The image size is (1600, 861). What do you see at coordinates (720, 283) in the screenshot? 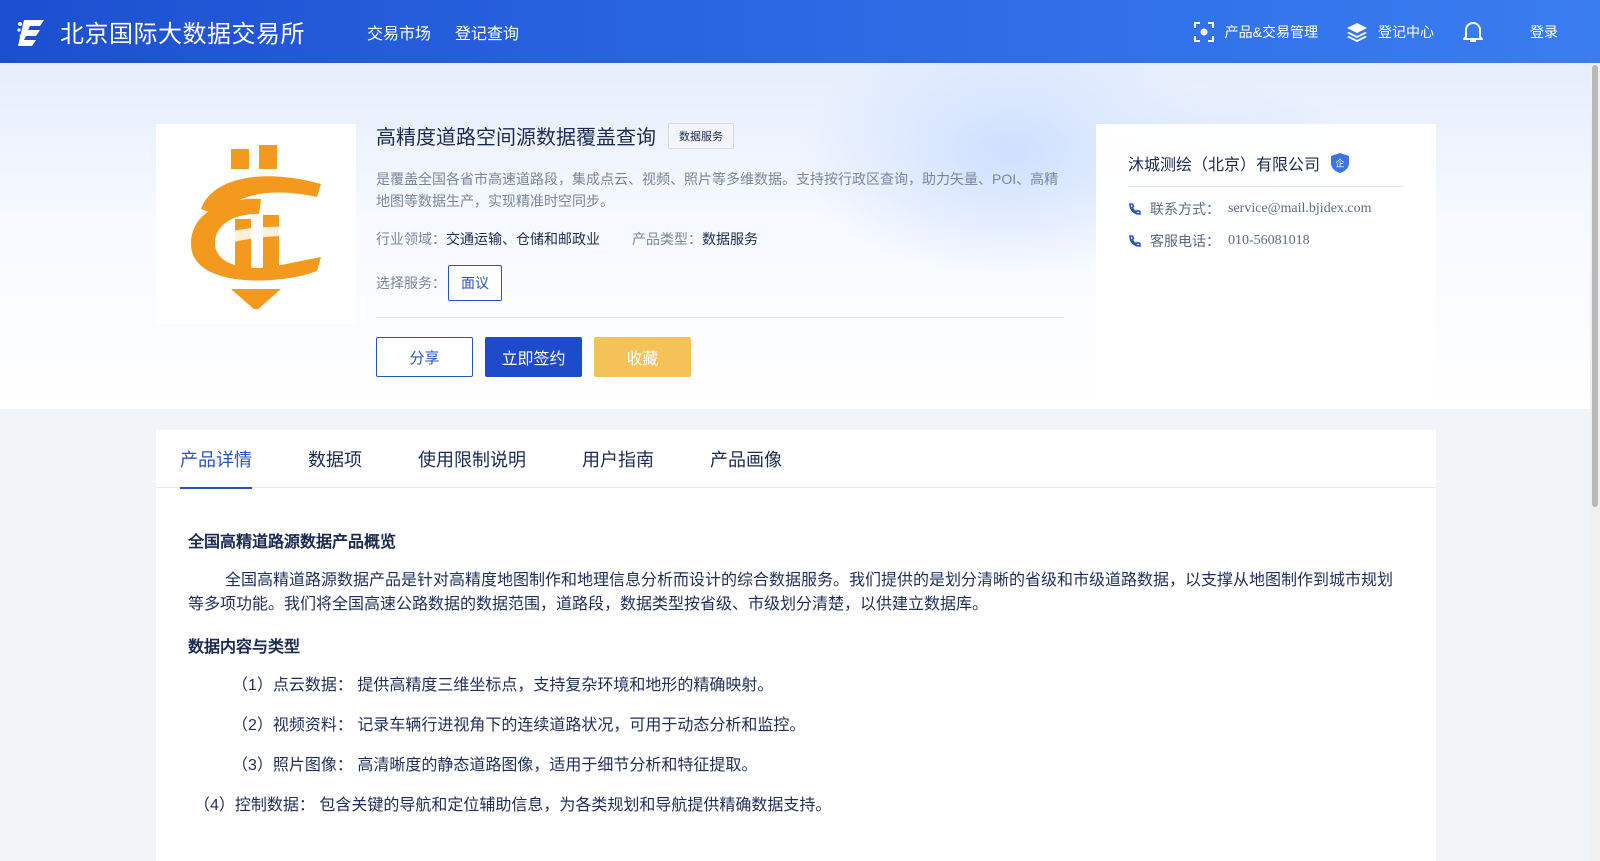
I see `service-selector: 选择服务： 面议` at bounding box center [720, 283].